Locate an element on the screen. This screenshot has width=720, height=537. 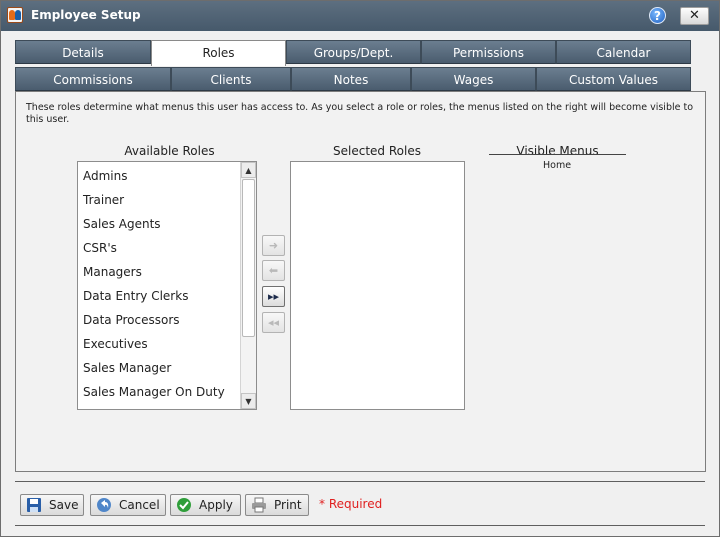
apply-button: Apply is located at coordinates (205, 505).